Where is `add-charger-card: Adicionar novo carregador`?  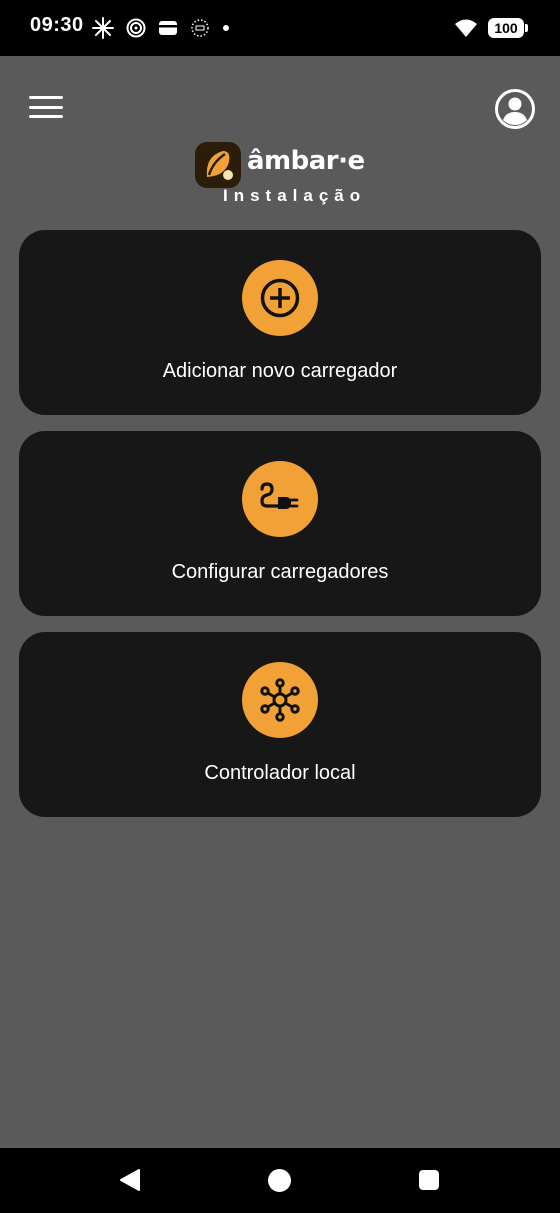 add-charger-card: Adicionar novo carregador is located at coordinates (280, 322).